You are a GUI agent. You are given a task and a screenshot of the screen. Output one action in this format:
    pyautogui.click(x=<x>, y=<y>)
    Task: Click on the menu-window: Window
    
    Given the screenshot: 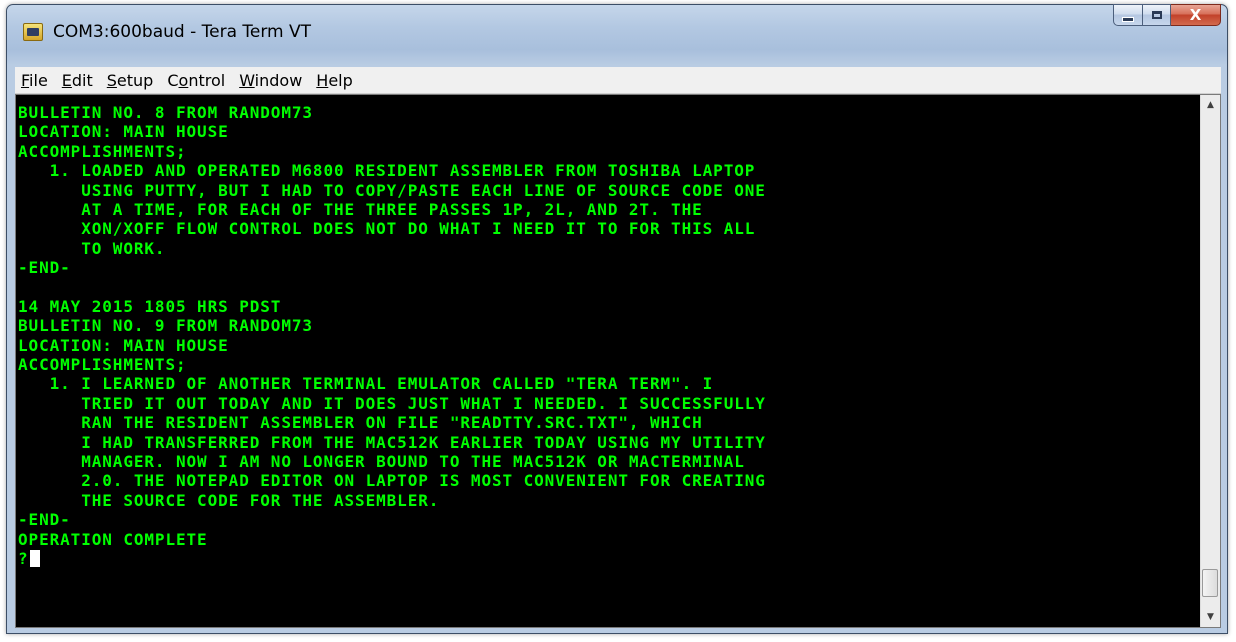 What is the action you would take?
    pyautogui.click(x=270, y=80)
    